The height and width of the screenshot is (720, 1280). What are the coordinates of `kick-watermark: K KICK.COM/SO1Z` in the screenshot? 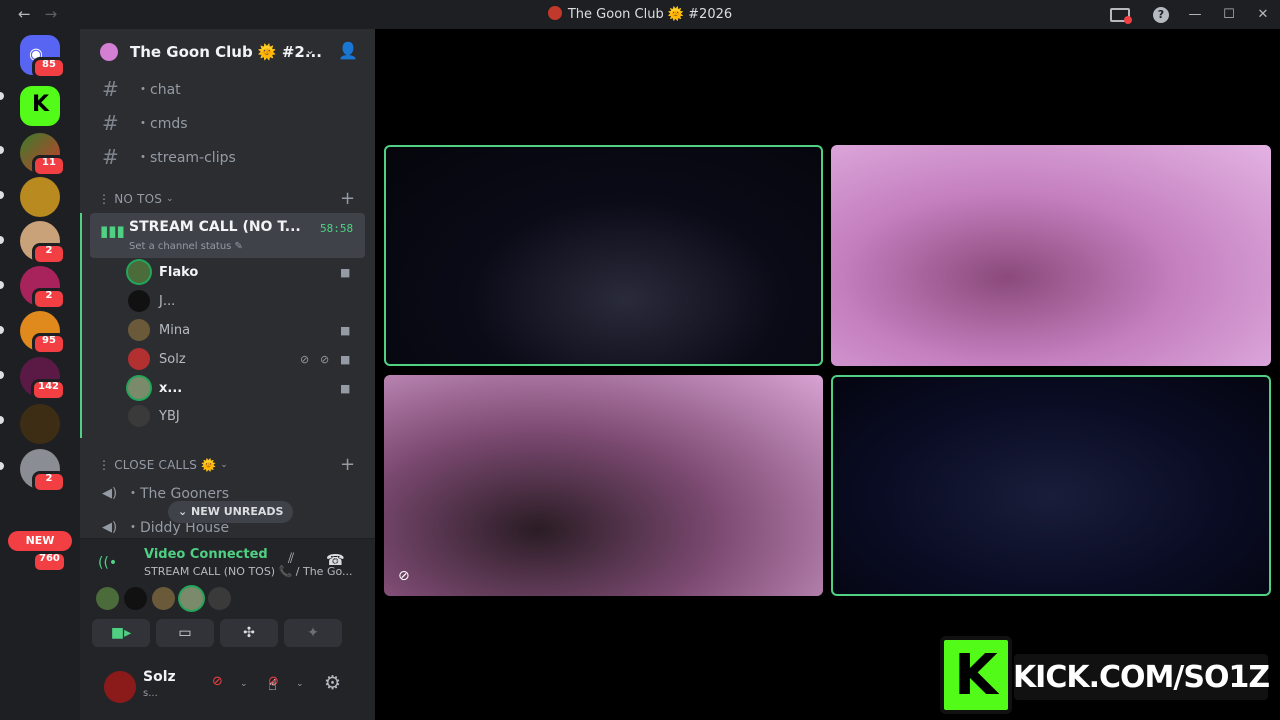 It's located at (1105, 675).